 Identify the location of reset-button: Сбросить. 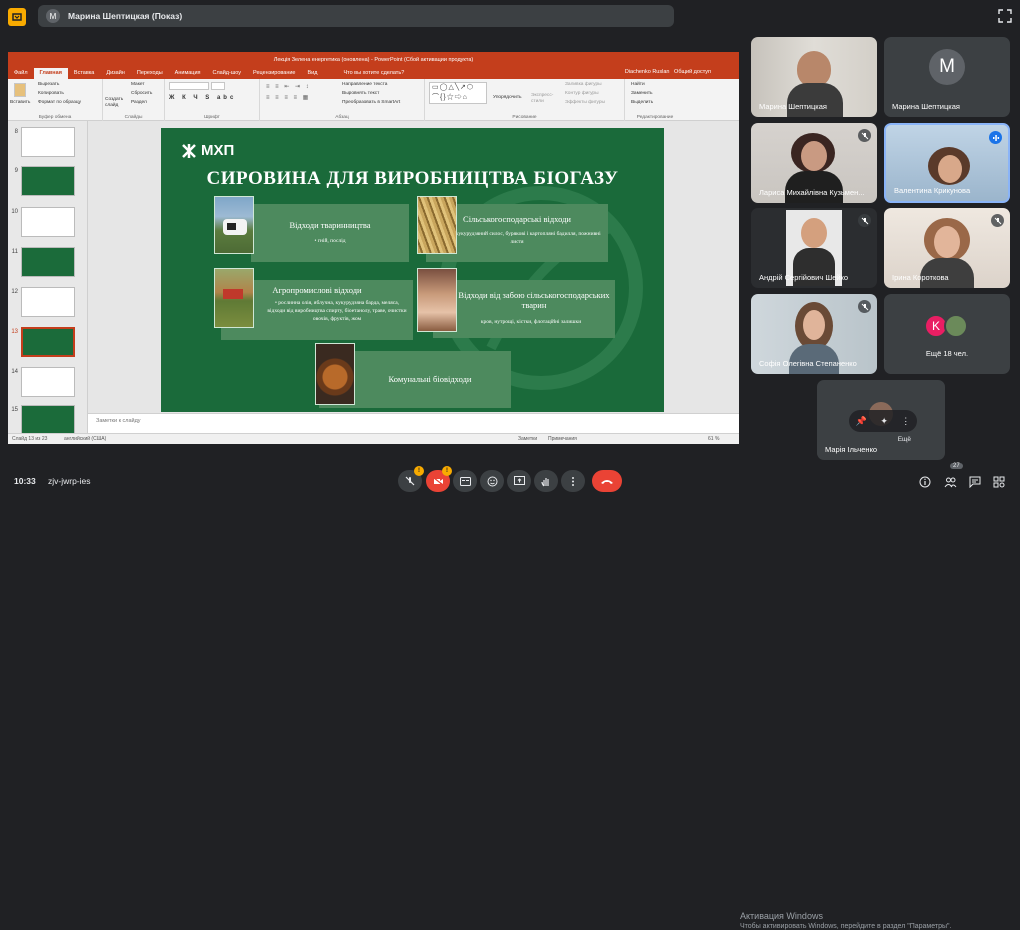
(141, 93).